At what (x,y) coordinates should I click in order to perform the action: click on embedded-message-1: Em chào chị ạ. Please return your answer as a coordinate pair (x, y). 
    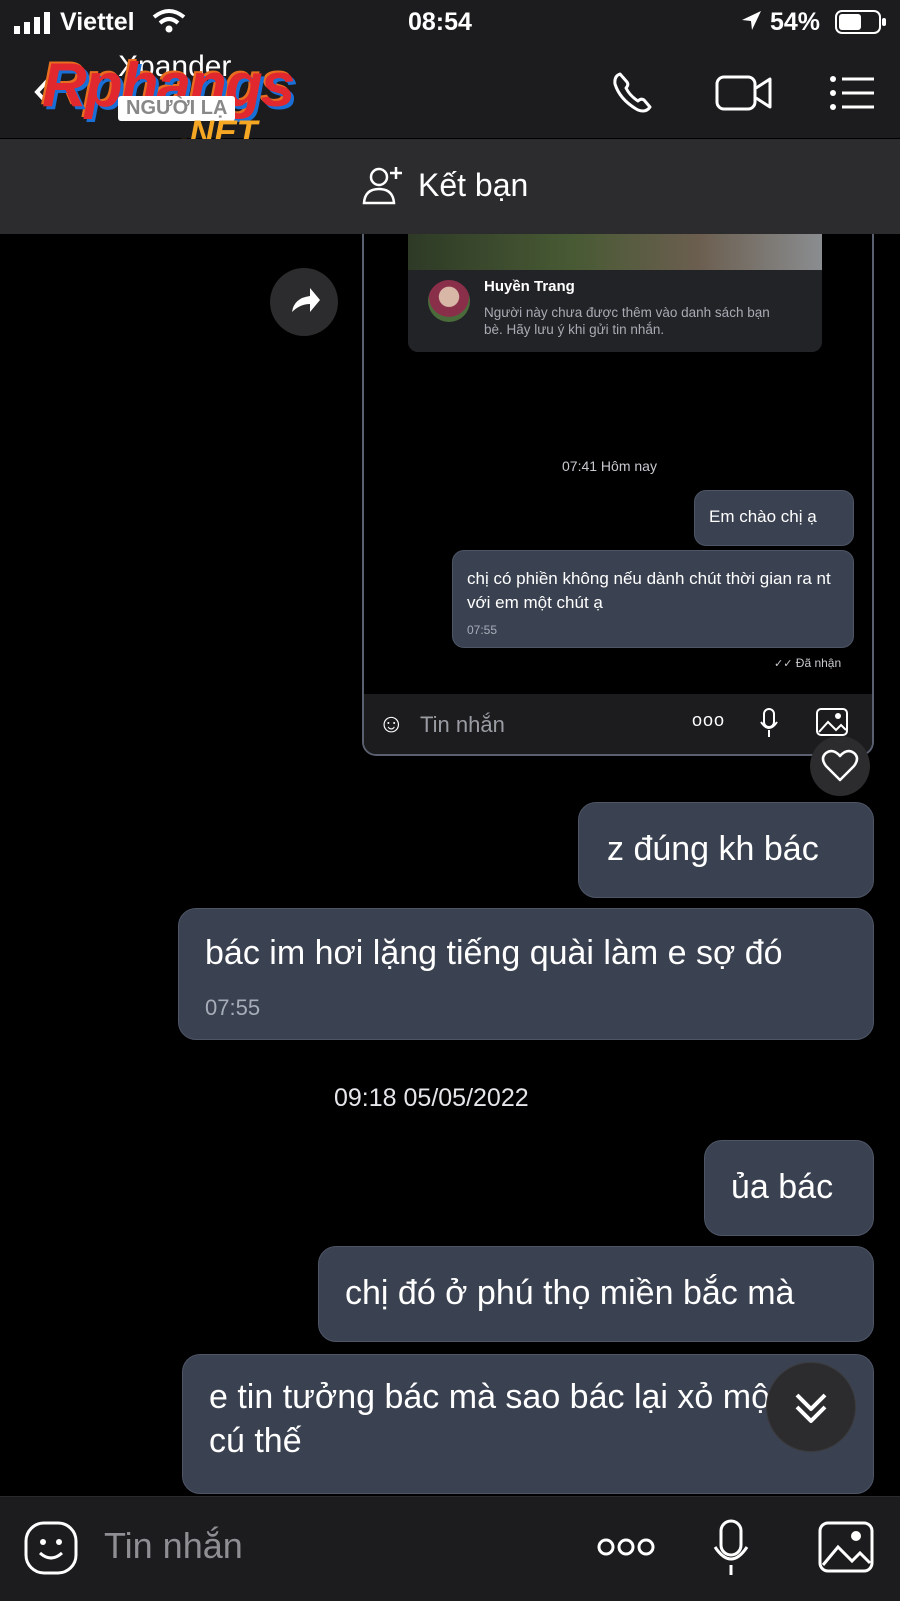
    Looking at the image, I should click on (774, 518).